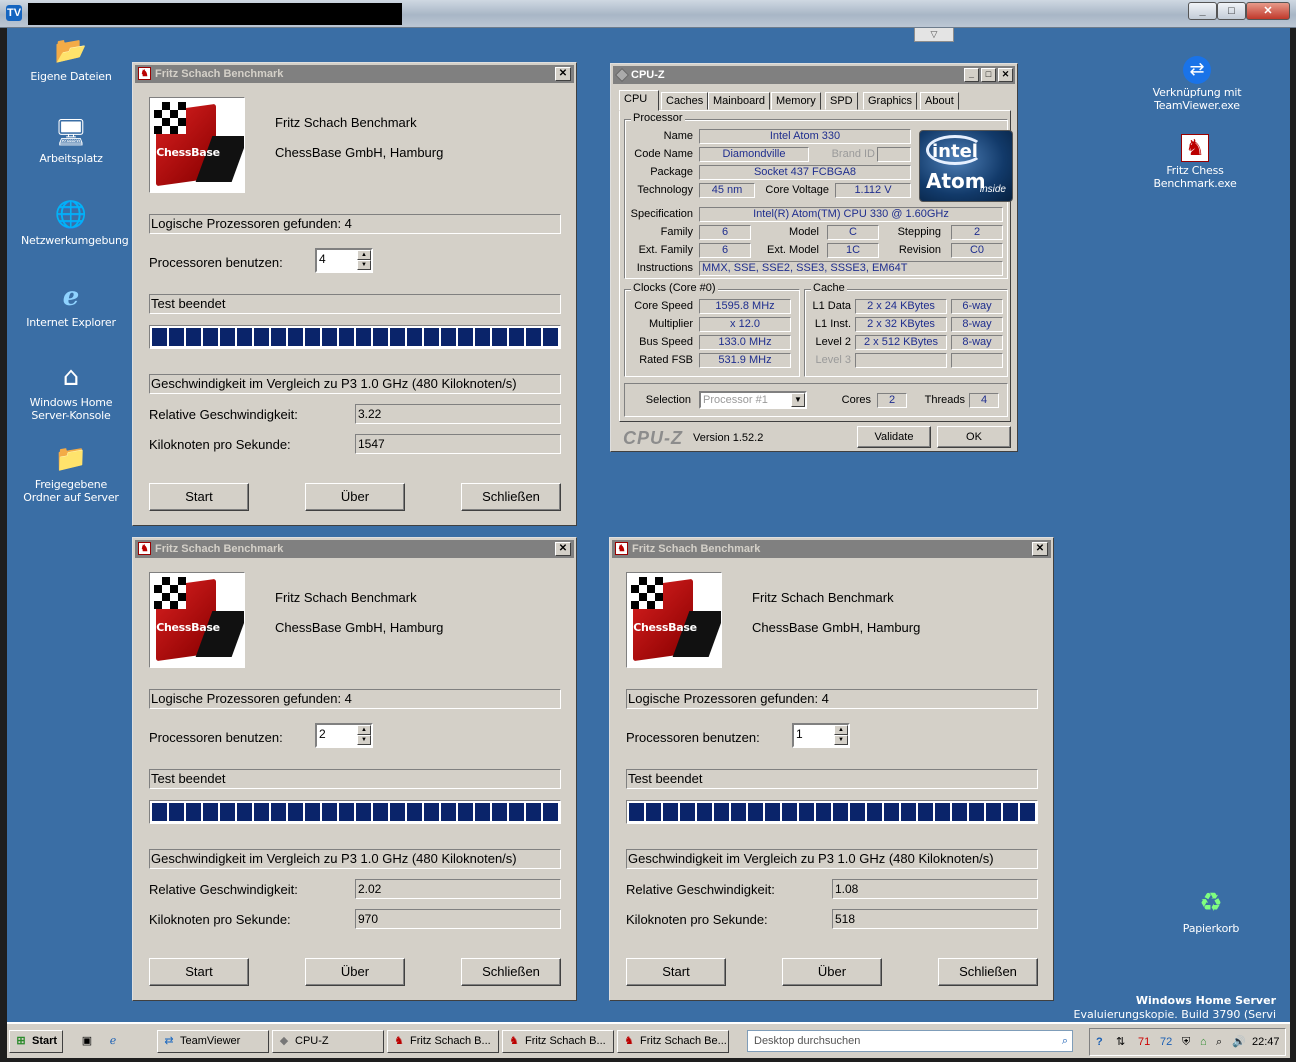  I want to click on progress-bar, so click(355, 337).